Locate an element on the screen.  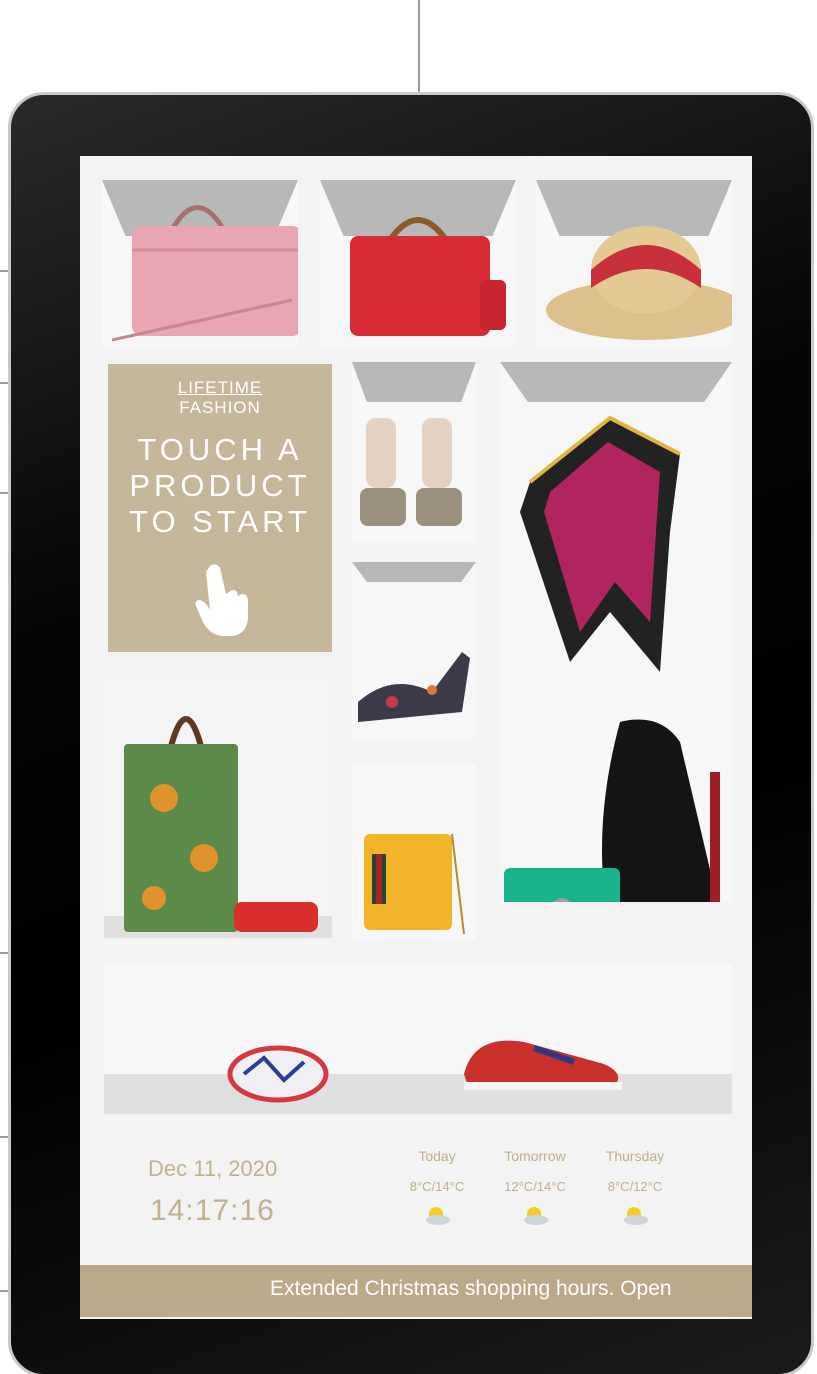
current-time: 14:17:16 is located at coordinates (212, 1210).